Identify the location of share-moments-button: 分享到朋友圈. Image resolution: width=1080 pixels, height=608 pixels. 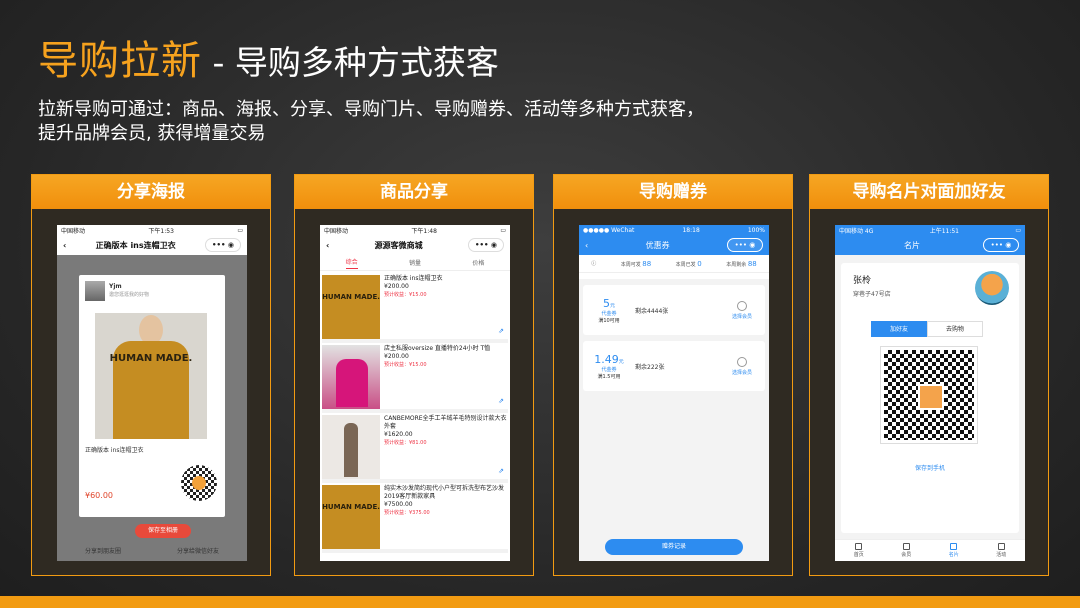
(103, 550).